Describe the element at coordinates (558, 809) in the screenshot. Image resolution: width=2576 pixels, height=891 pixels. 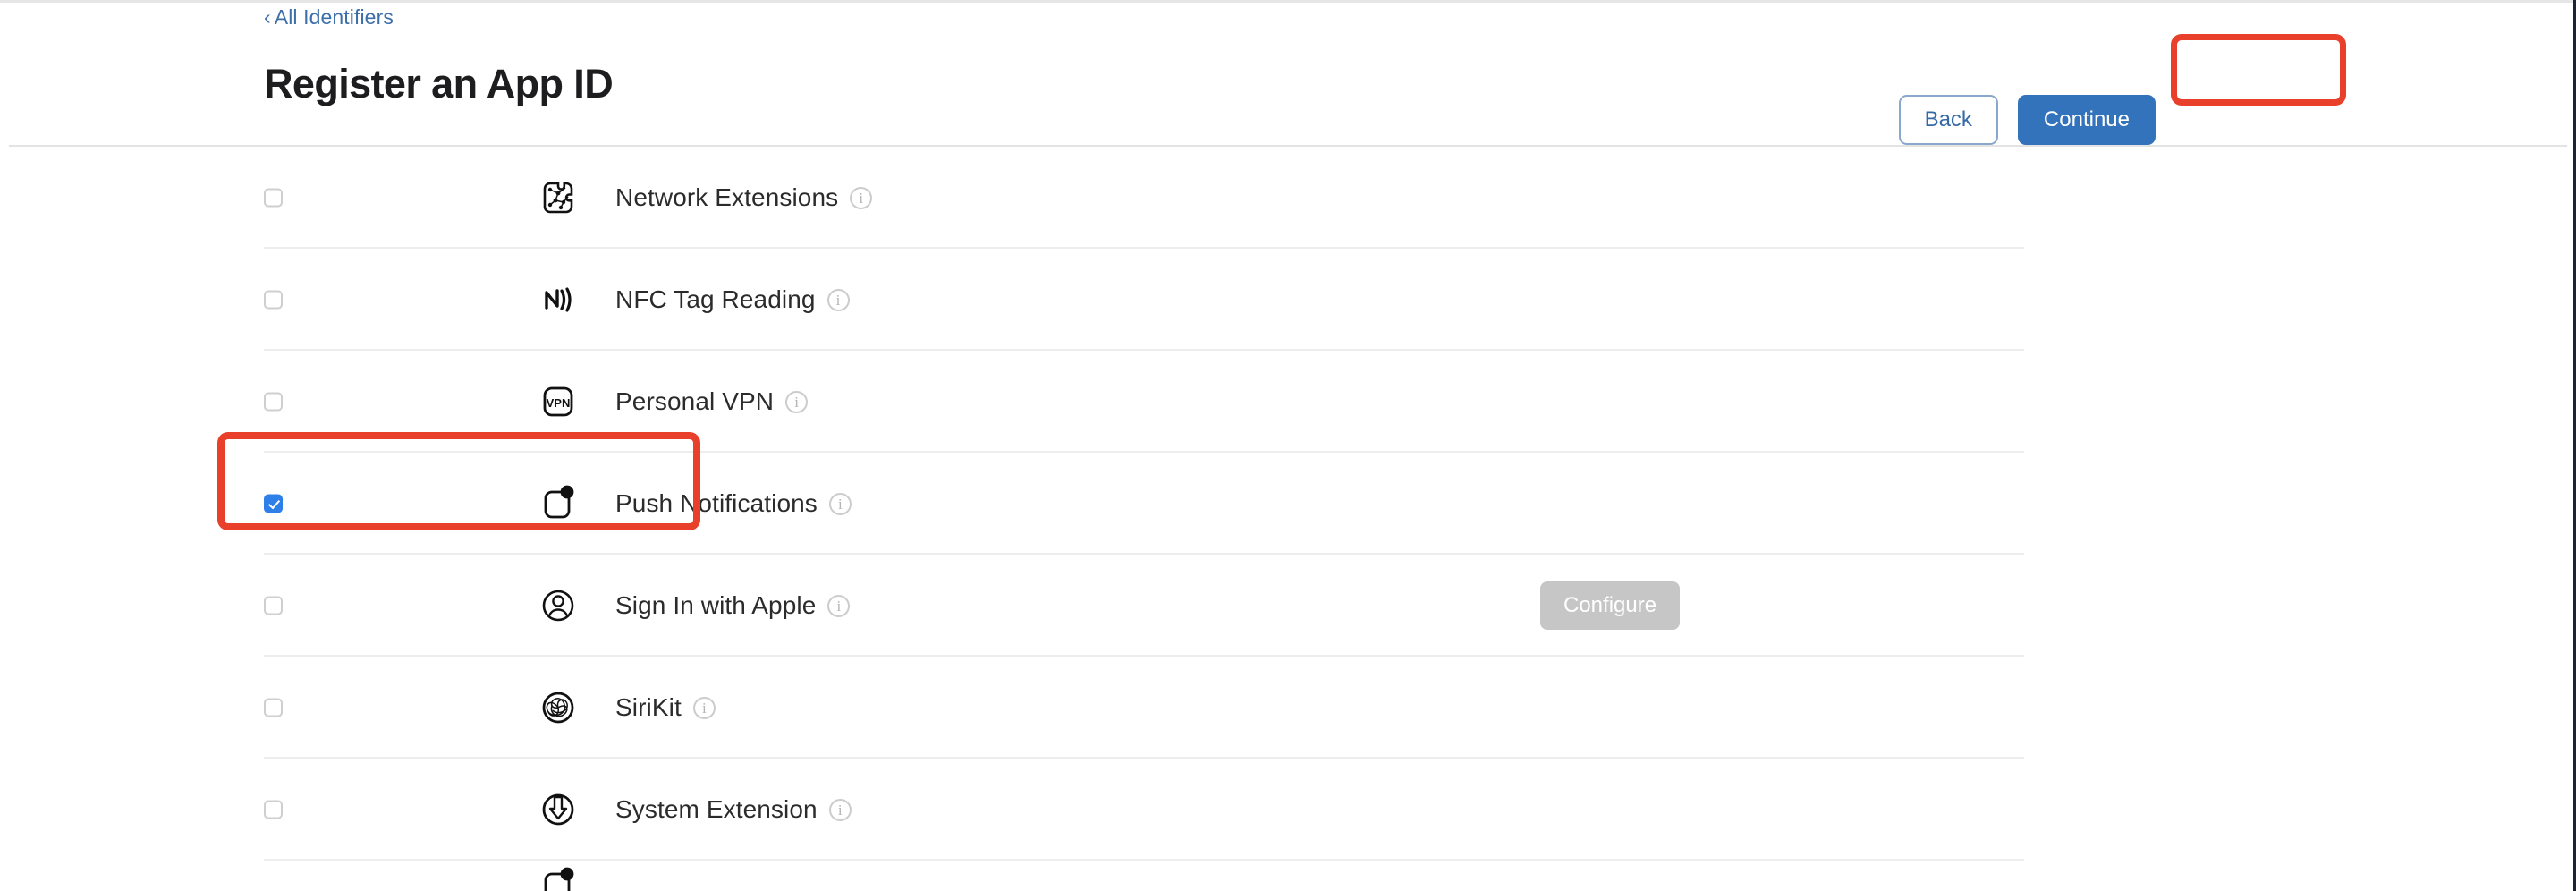
I see `system-extension-icon` at that location.